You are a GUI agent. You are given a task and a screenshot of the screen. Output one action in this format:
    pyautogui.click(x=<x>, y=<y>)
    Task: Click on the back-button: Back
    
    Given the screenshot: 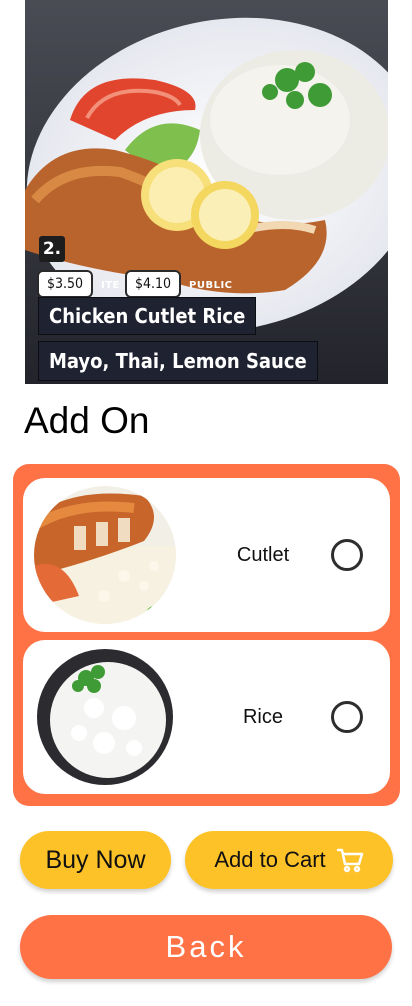 What is the action you would take?
    pyautogui.click(x=206, y=947)
    